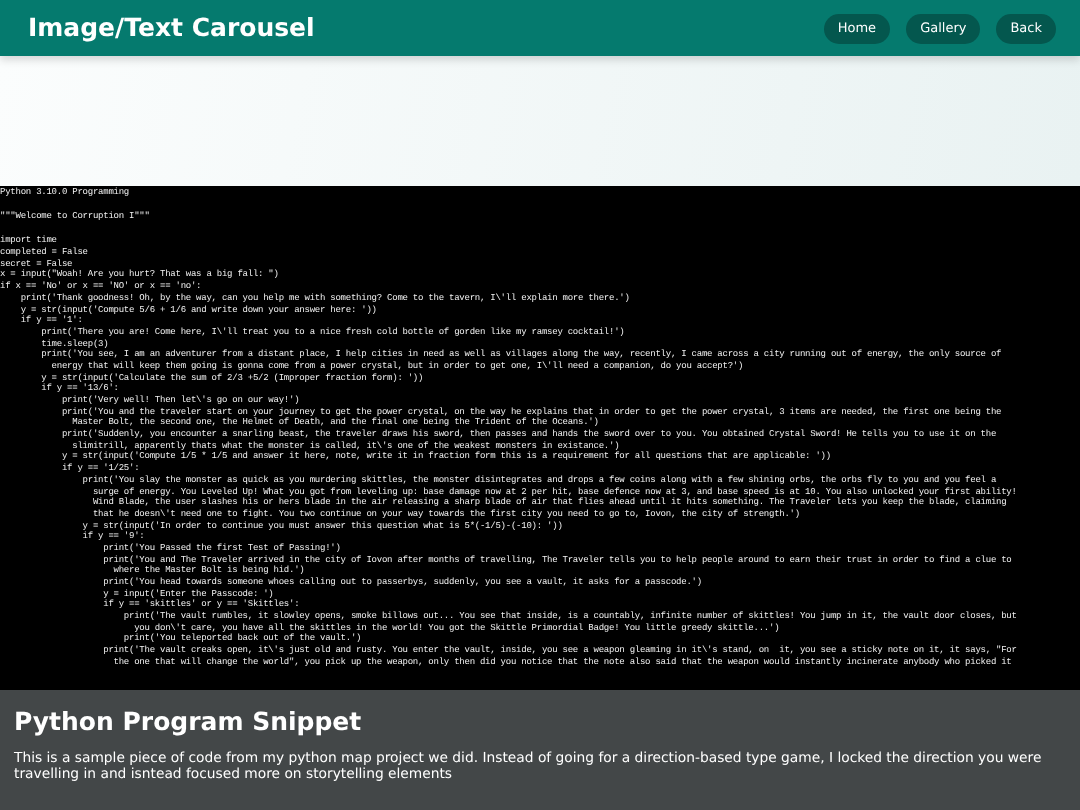 This screenshot has width=1080, height=810. Describe the element at coordinates (189, 721) in the screenshot. I see `caption-title: Python Program Snippet` at that location.